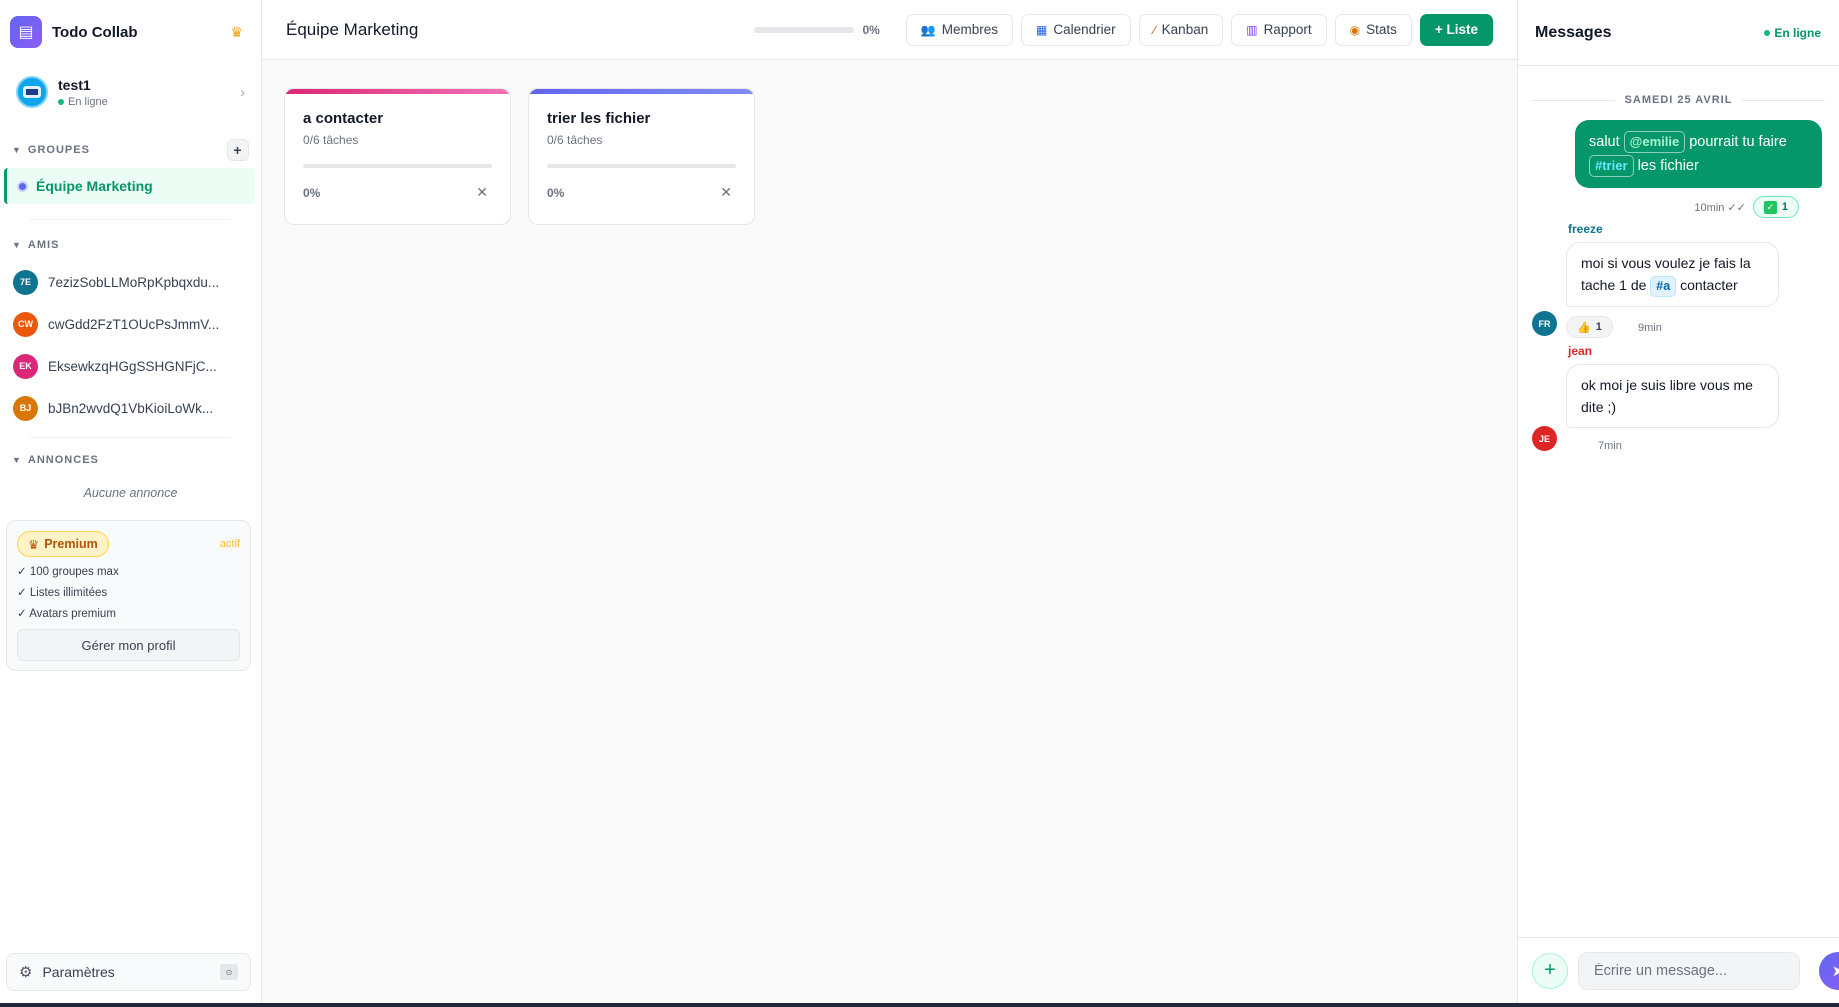  Describe the element at coordinates (130, 245) in the screenshot. I see `friends-section-header: ▼ AMIS` at that location.